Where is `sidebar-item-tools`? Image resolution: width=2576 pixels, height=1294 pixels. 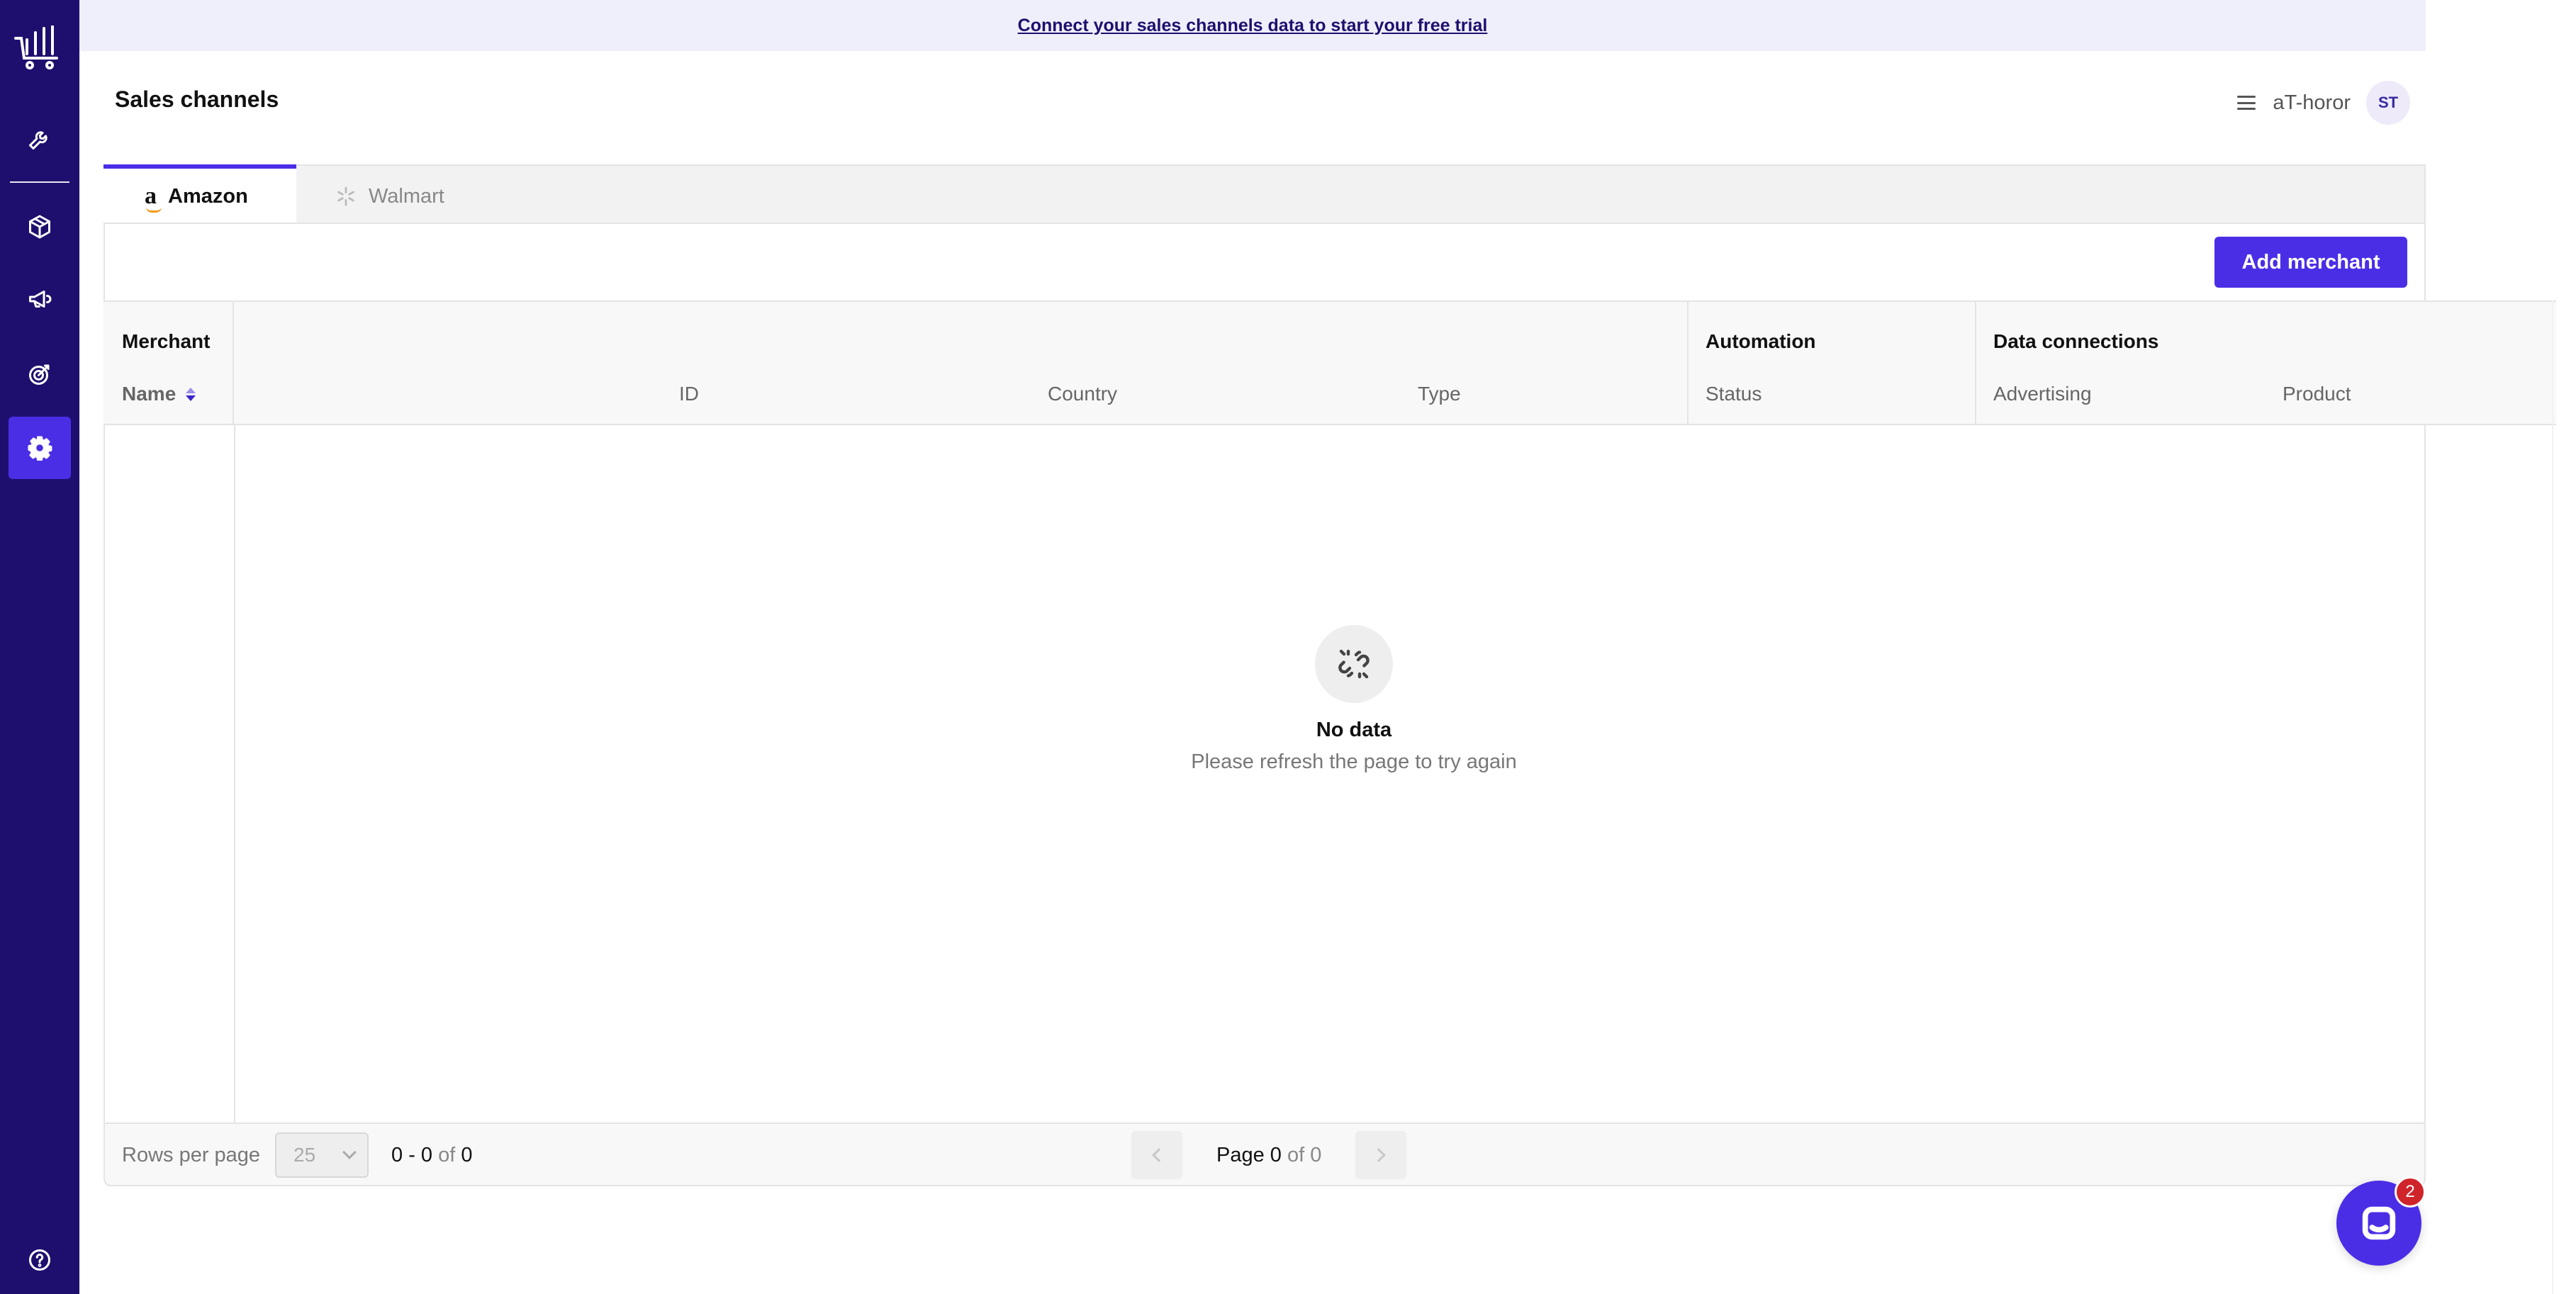 sidebar-item-tools is located at coordinates (40, 139).